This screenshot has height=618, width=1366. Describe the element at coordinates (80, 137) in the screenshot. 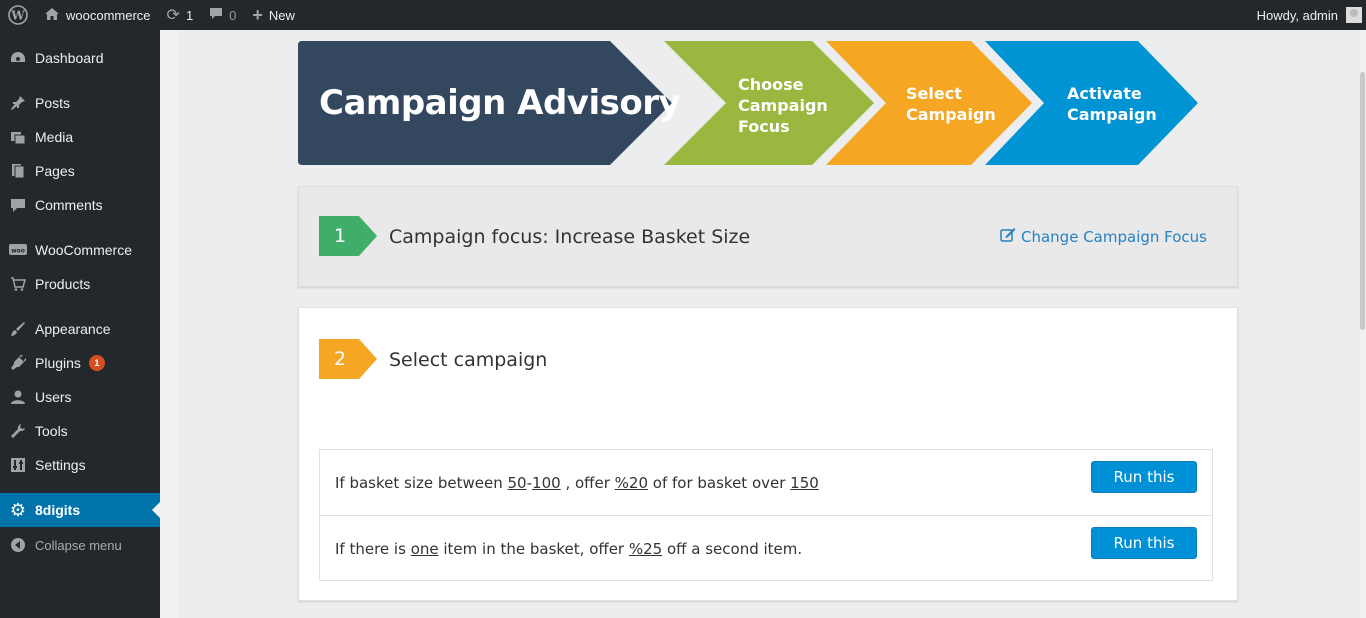

I see `sidebar-item-media: Media` at that location.